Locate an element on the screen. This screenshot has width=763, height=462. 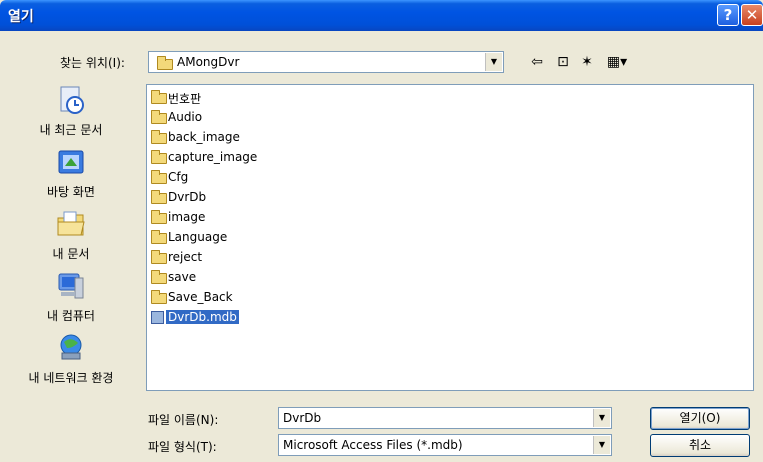
lookin-label: 찾는 위치(I): is located at coordinates (92, 63).